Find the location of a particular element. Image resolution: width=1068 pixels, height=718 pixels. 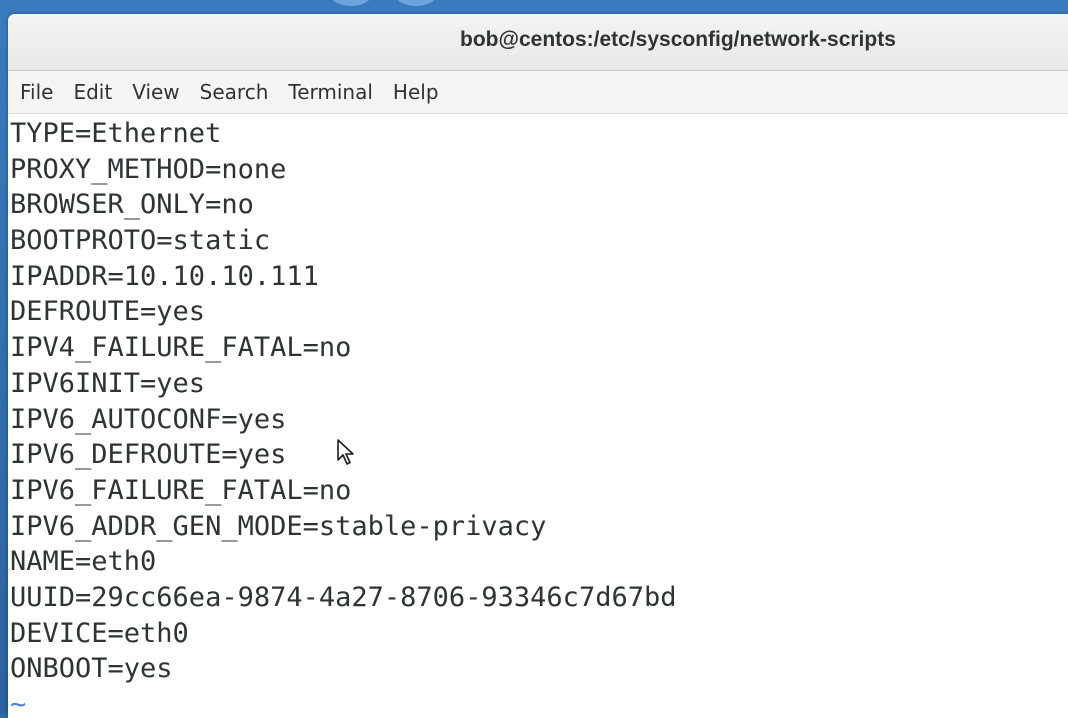

terminal-line: IPV6_FAILURE_FATAL=no is located at coordinates (181, 490).